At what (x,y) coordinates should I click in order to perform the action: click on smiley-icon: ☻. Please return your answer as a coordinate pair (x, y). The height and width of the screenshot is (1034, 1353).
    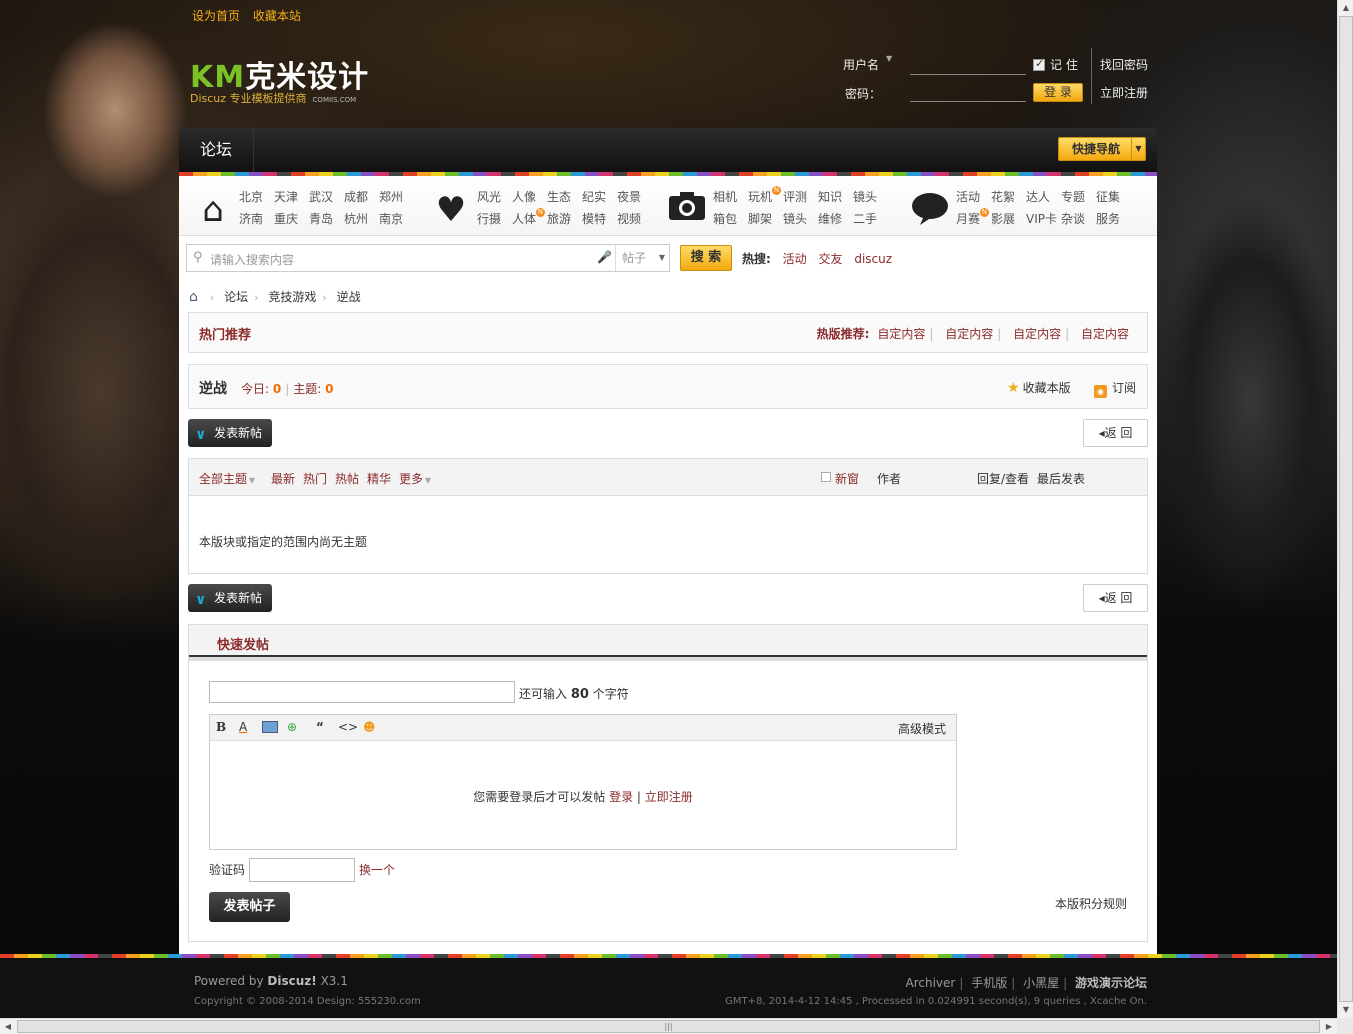
    Looking at the image, I should click on (369, 727).